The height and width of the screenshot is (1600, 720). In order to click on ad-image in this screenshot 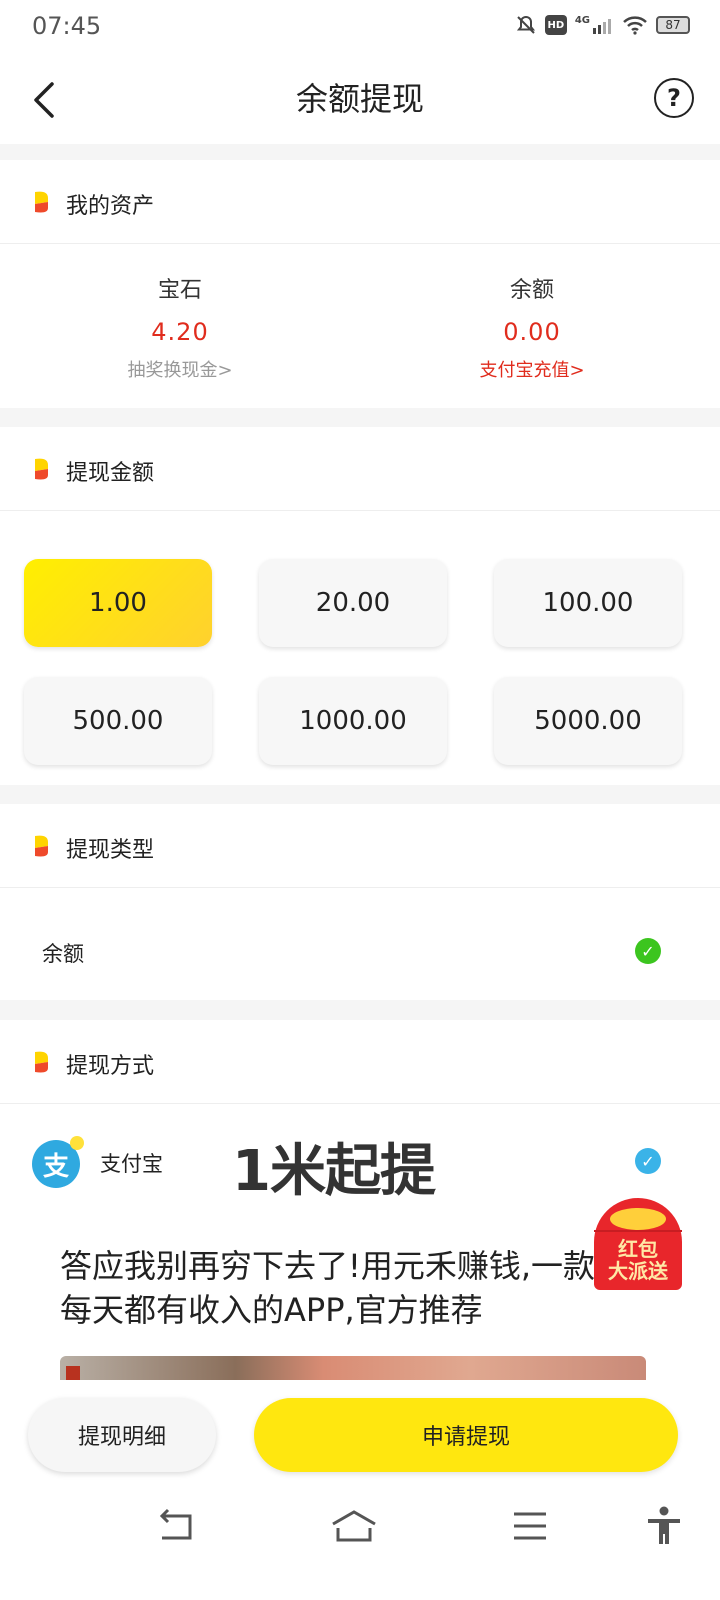, I will do `click(353, 1368)`.